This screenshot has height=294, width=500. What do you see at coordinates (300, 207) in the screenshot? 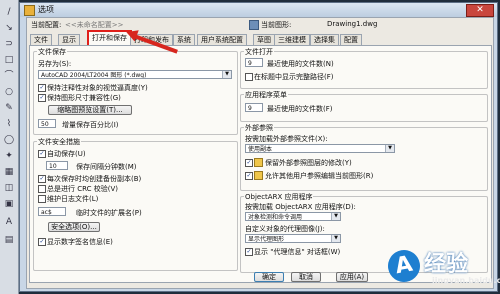
I see `arx-load-label: 按需加载 ObjectARX 应用程序(D):` at bounding box center [300, 207].